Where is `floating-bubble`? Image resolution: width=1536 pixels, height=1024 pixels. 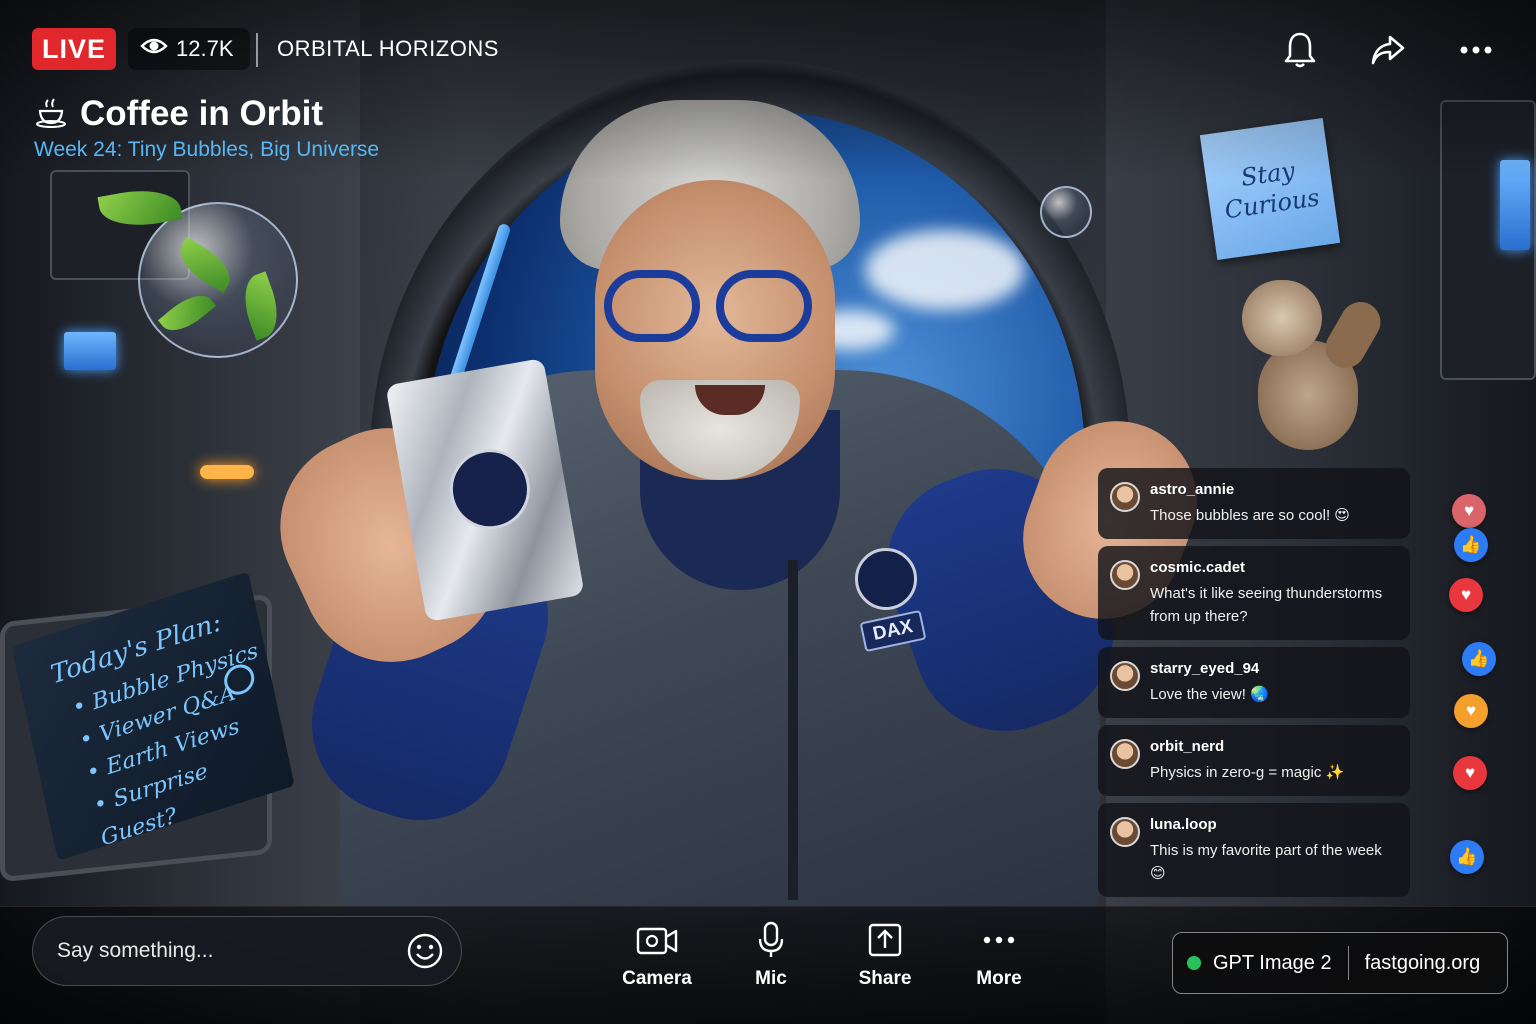
floating-bubble is located at coordinates (1066, 212).